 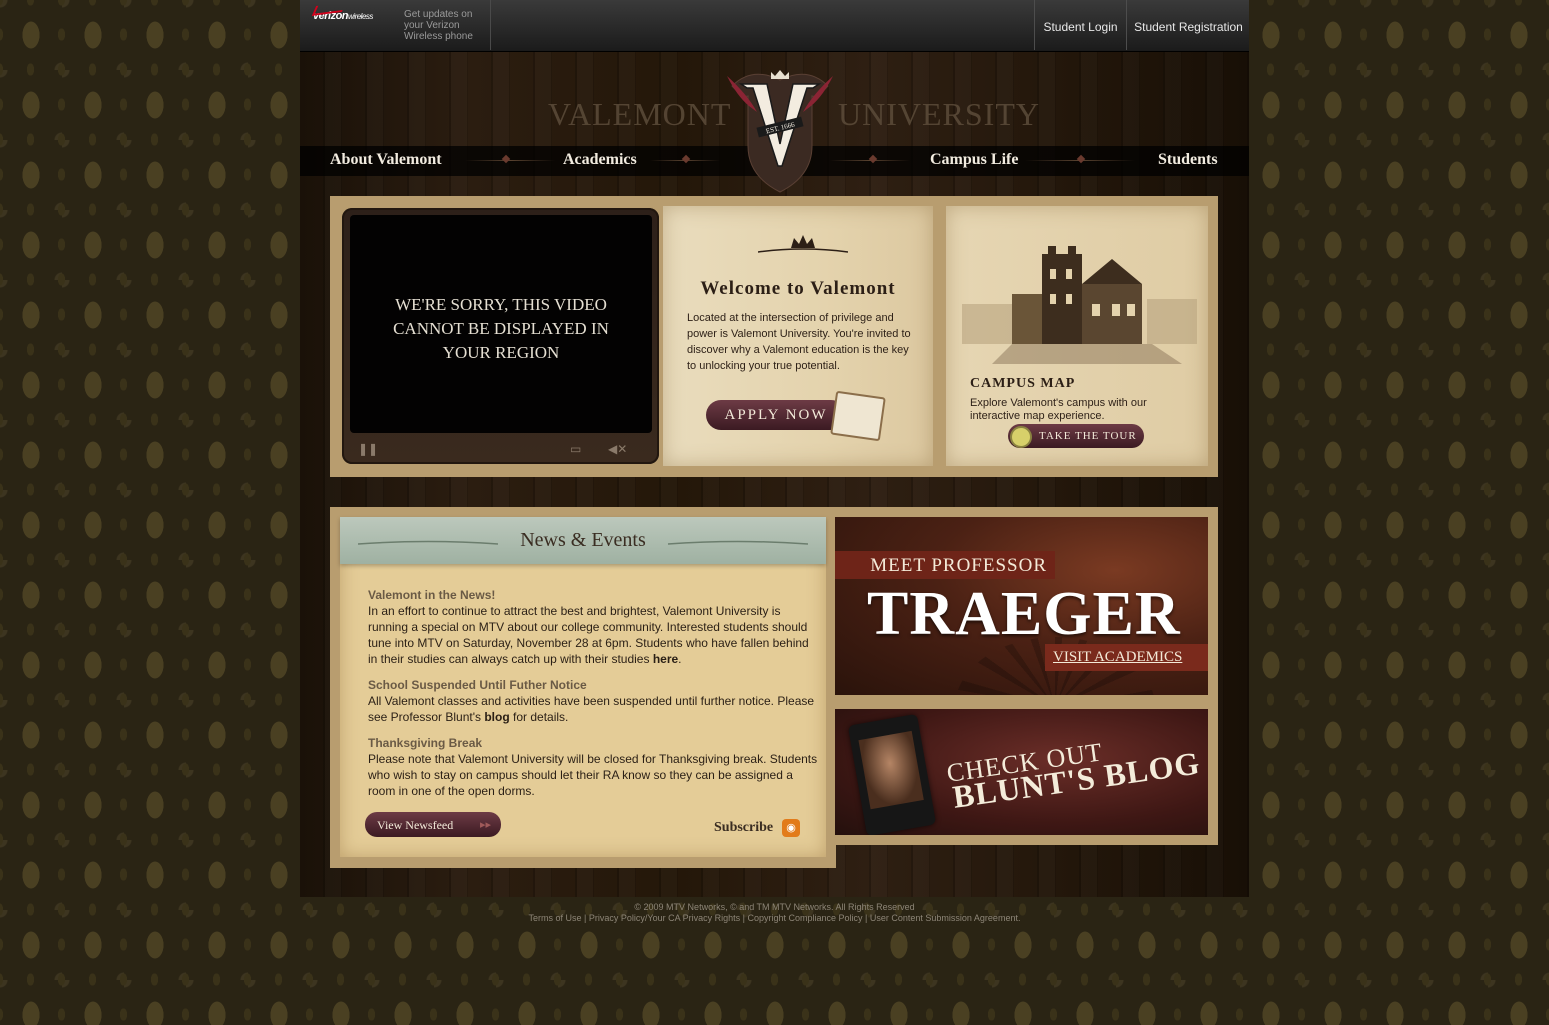 I want to click on crown-ornament-icon, so click(x=803, y=244).